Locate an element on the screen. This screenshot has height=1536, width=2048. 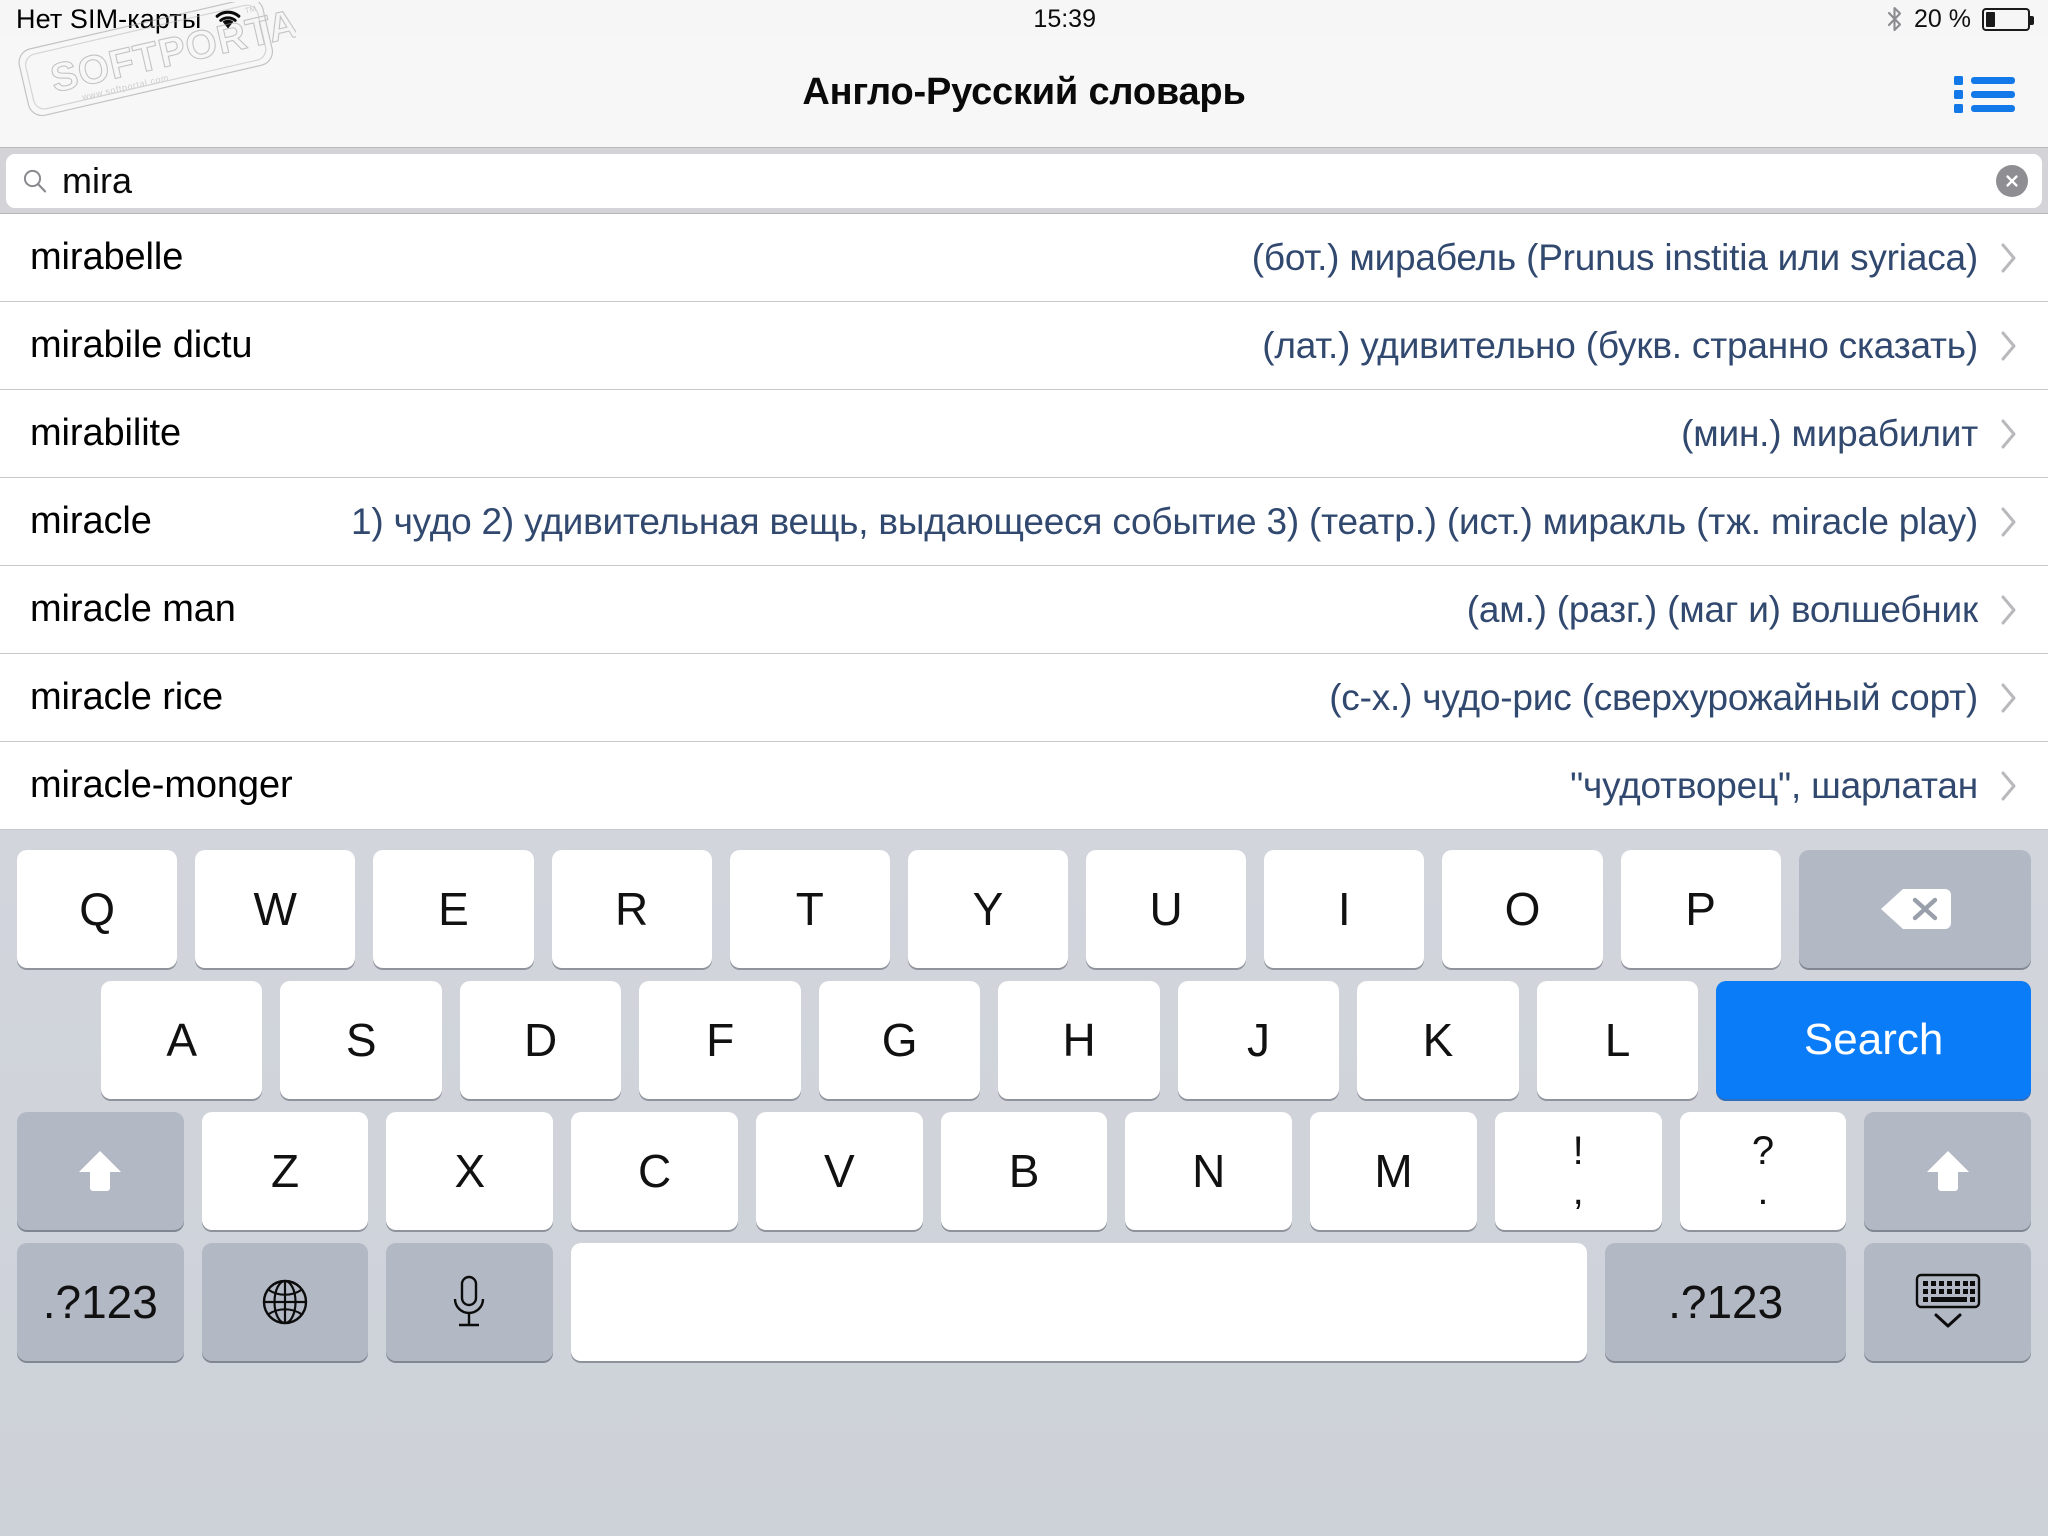
key-w: W is located at coordinates (275, 909).